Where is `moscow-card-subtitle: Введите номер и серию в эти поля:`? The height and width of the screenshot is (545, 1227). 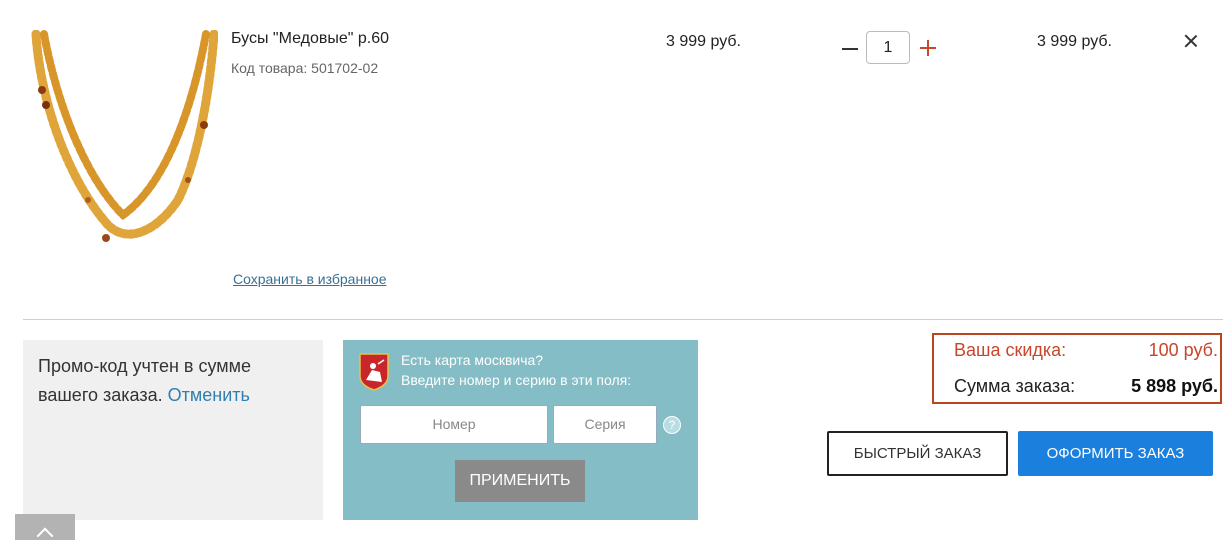 moscow-card-subtitle: Введите номер и серию в эти поля: is located at coordinates (516, 380).